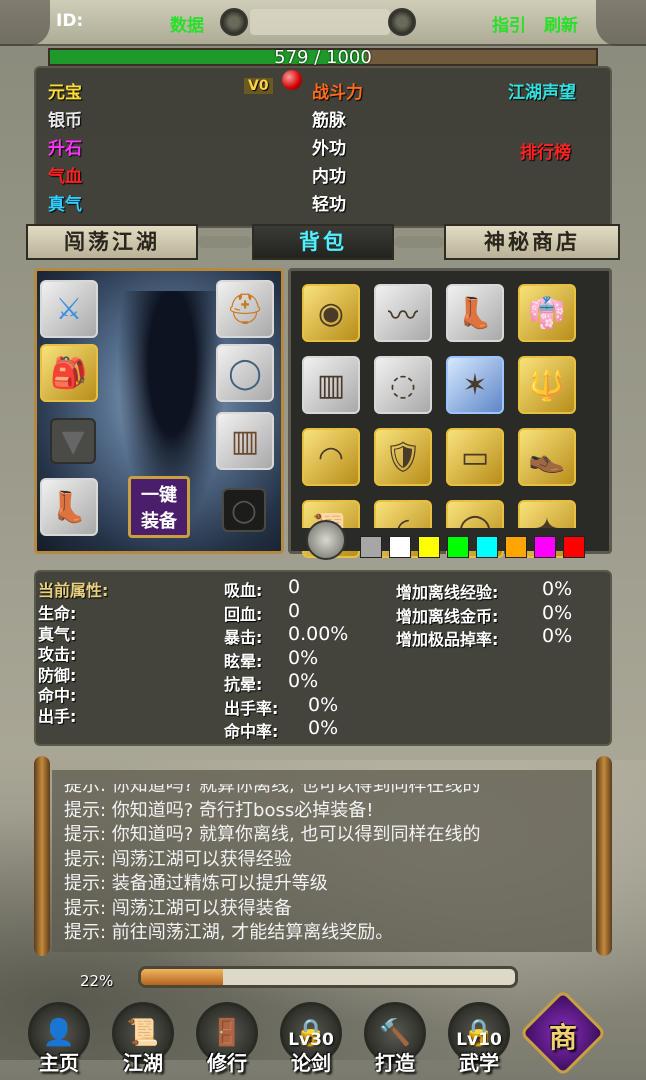 The height and width of the screenshot is (1080, 646). Describe the element at coordinates (227, 1063) in the screenshot. I see `nav-label: 修行` at that location.